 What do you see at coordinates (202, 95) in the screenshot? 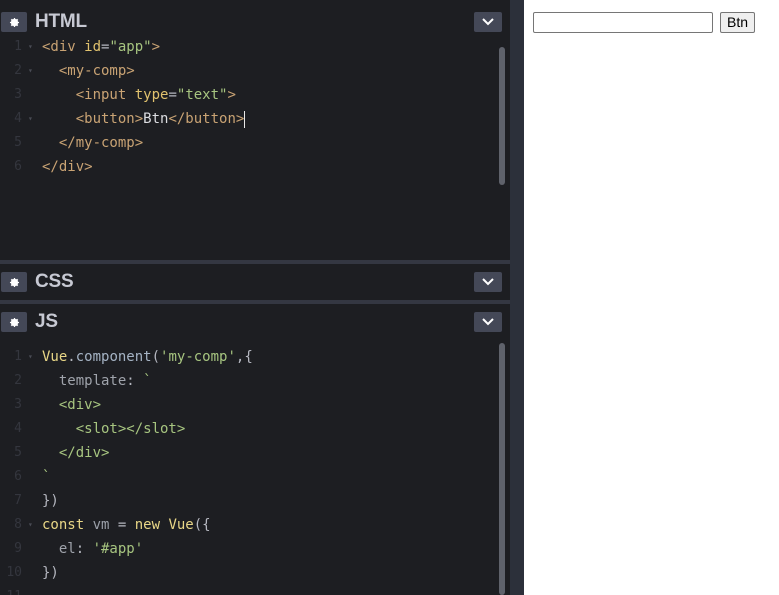
I see `code-token: "text"` at bounding box center [202, 95].